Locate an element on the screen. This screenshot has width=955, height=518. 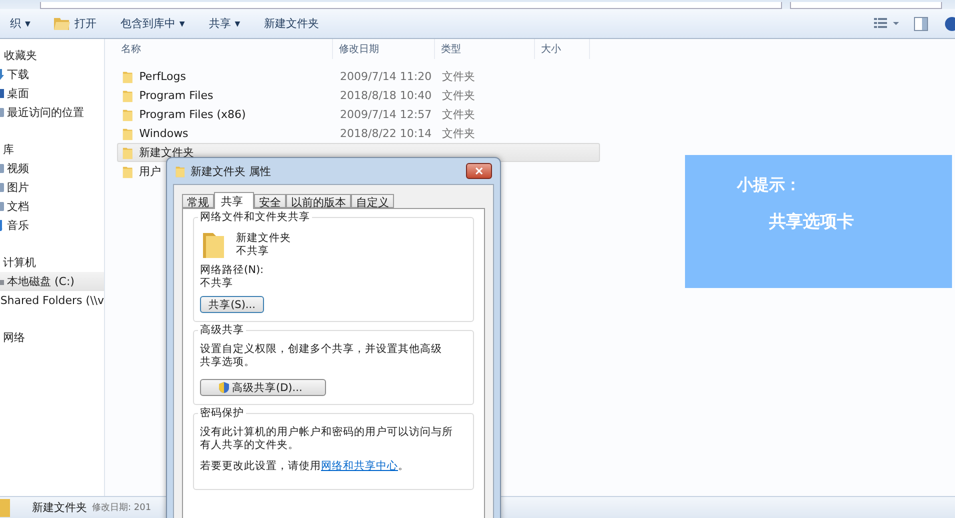
file-name: PerfLogs is located at coordinates (162, 76).